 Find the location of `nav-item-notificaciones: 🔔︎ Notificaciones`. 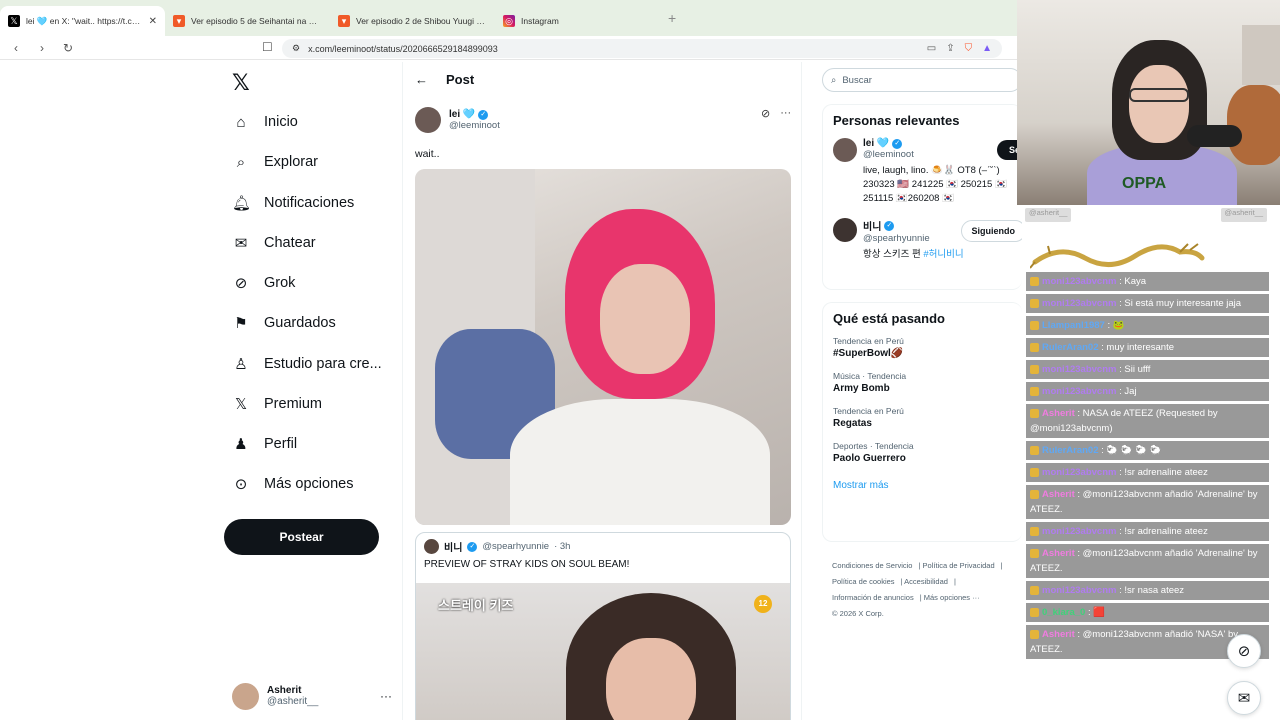

nav-item-notificaciones: 🔔︎ Notificaciones is located at coordinates (293, 203).